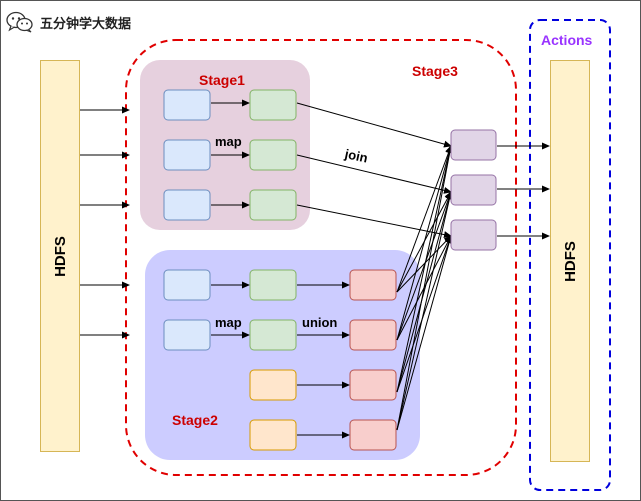 The image size is (641, 501). What do you see at coordinates (320, 322) in the screenshot?
I see `union-label: union` at bounding box center [320, 322].